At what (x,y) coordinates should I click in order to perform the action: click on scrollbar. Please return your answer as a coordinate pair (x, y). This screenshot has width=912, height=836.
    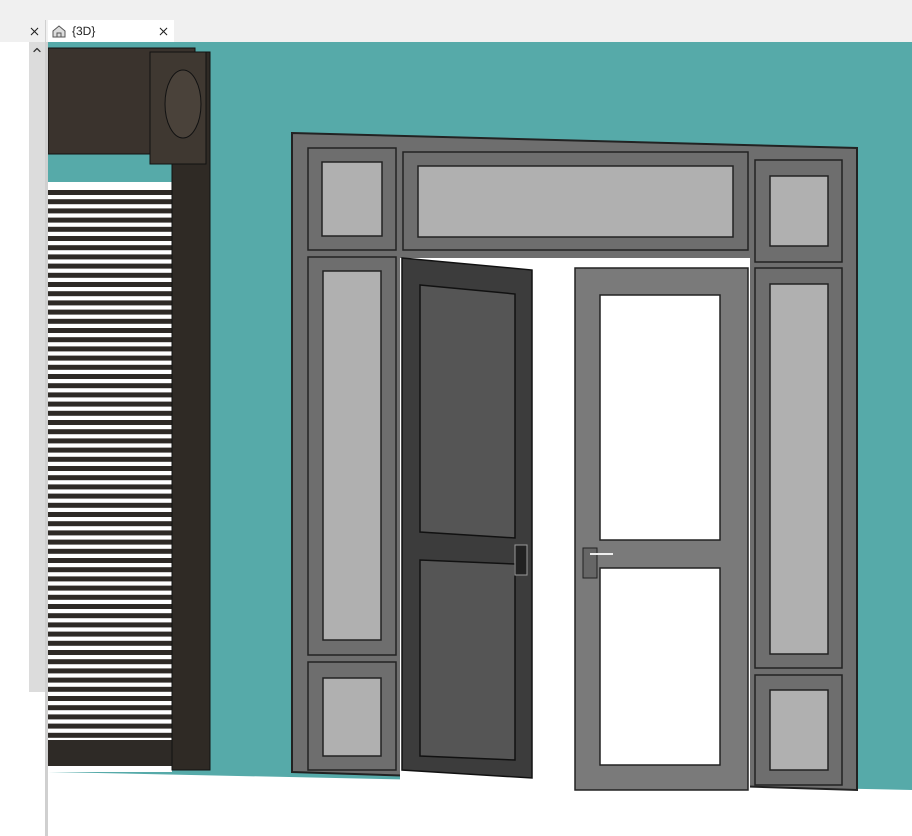
    Looking at the image, I should click on (37, 367).